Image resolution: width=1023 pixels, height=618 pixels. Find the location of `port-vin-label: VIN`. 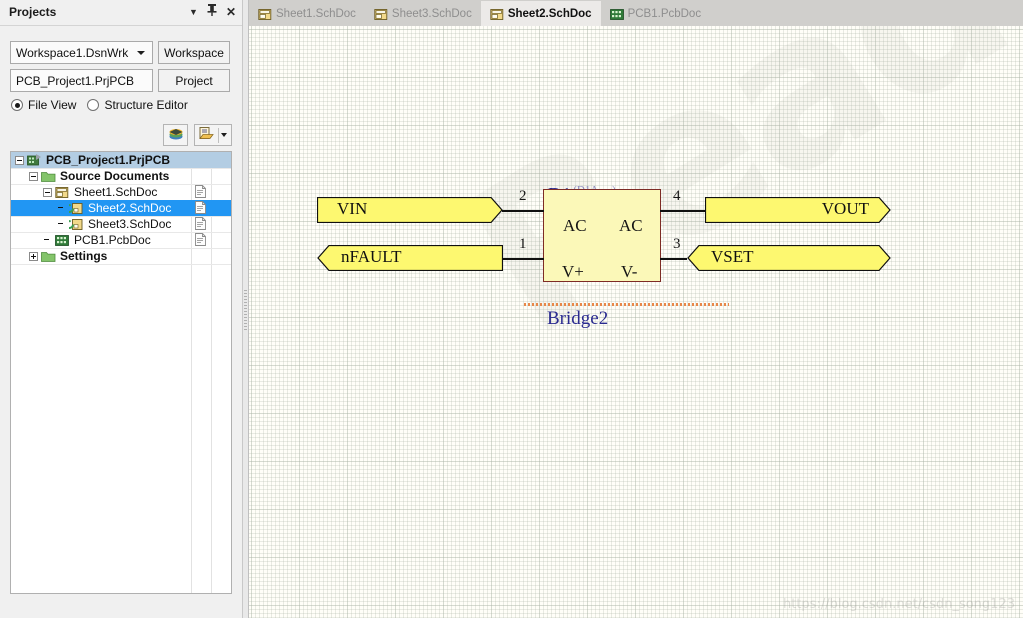

port-vin-label: VIN is located at coordinates (352, 208).